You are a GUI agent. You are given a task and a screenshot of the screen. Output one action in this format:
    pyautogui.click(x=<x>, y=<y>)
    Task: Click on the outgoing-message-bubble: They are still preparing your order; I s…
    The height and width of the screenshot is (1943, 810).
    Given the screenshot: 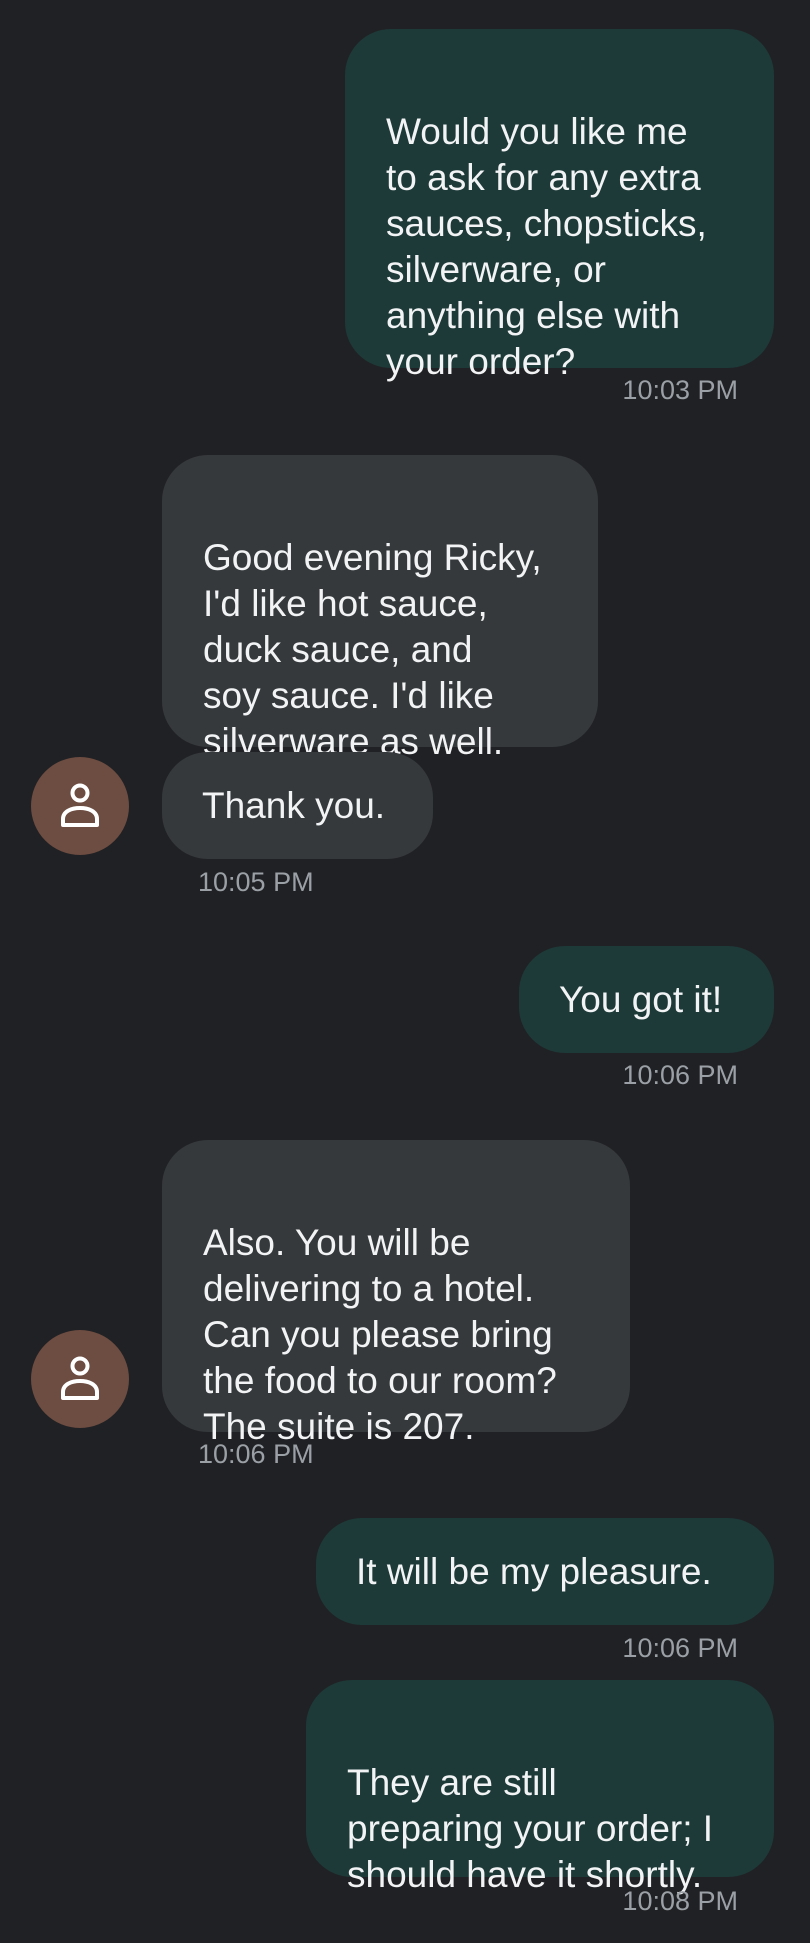 What is the action you would take?
    pyautogui.click(x=540, y=1787)
    